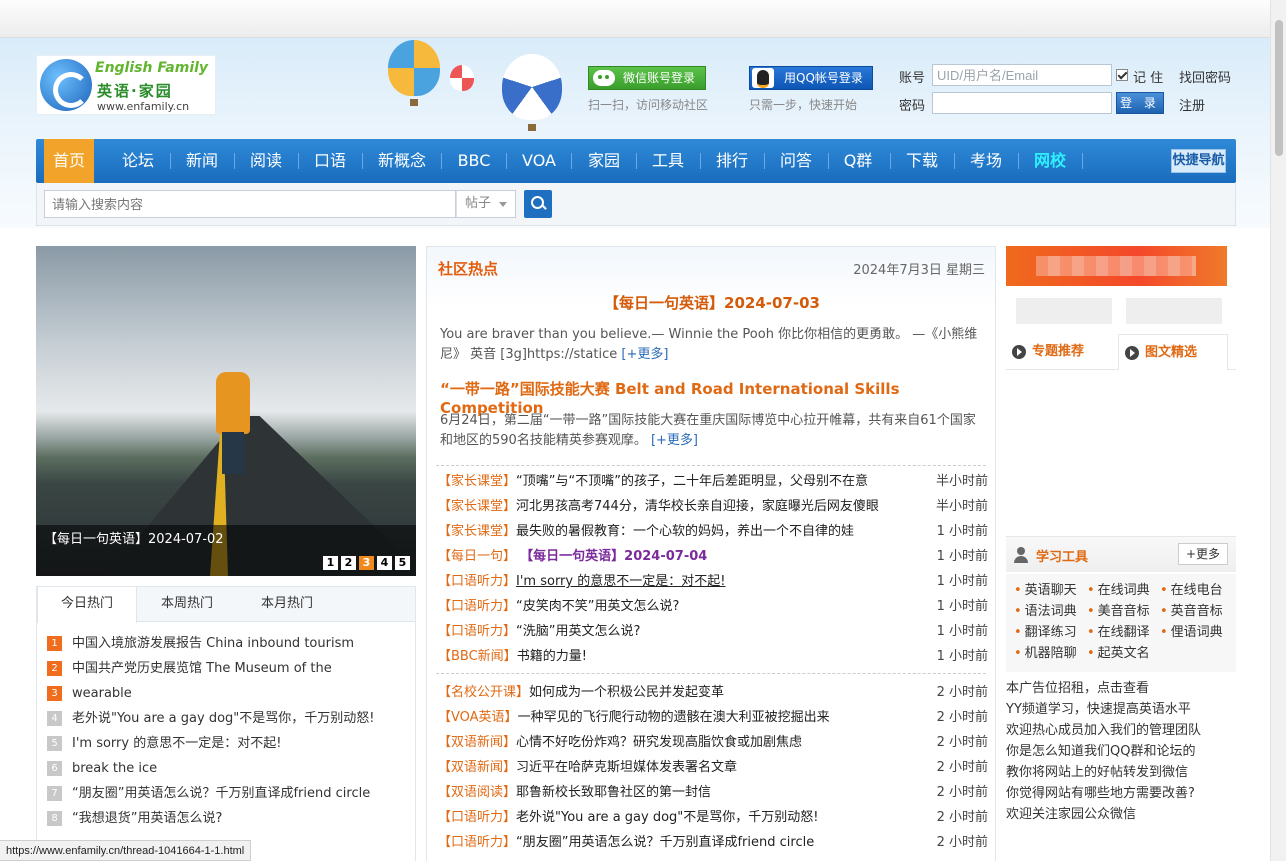 The height and width of the screenshot is (861, 1286). What do you see at coordinates (1205, 76) in the screenshot?
I see `forgot-password-link: 找回密码` at bounding box center [1205, 76].